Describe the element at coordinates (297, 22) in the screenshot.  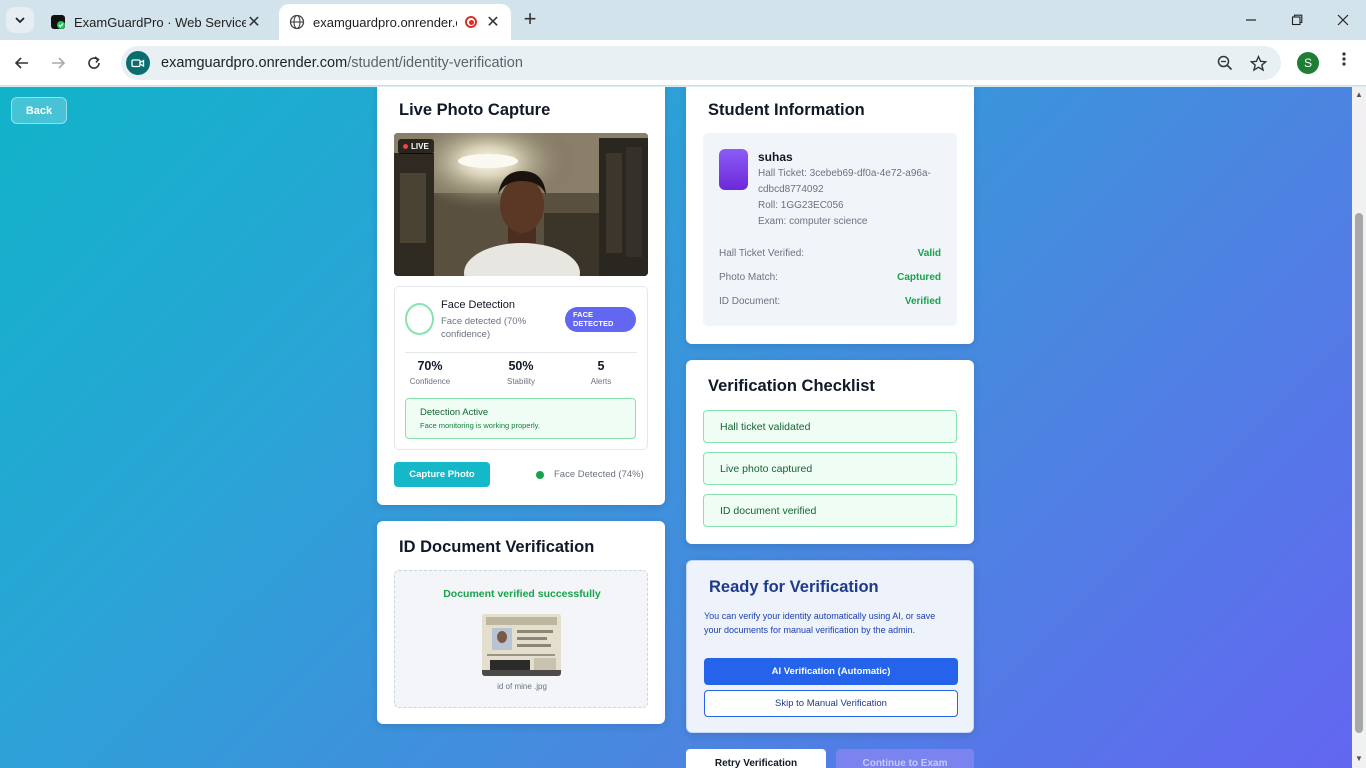
I see `globe-icon` at that location.